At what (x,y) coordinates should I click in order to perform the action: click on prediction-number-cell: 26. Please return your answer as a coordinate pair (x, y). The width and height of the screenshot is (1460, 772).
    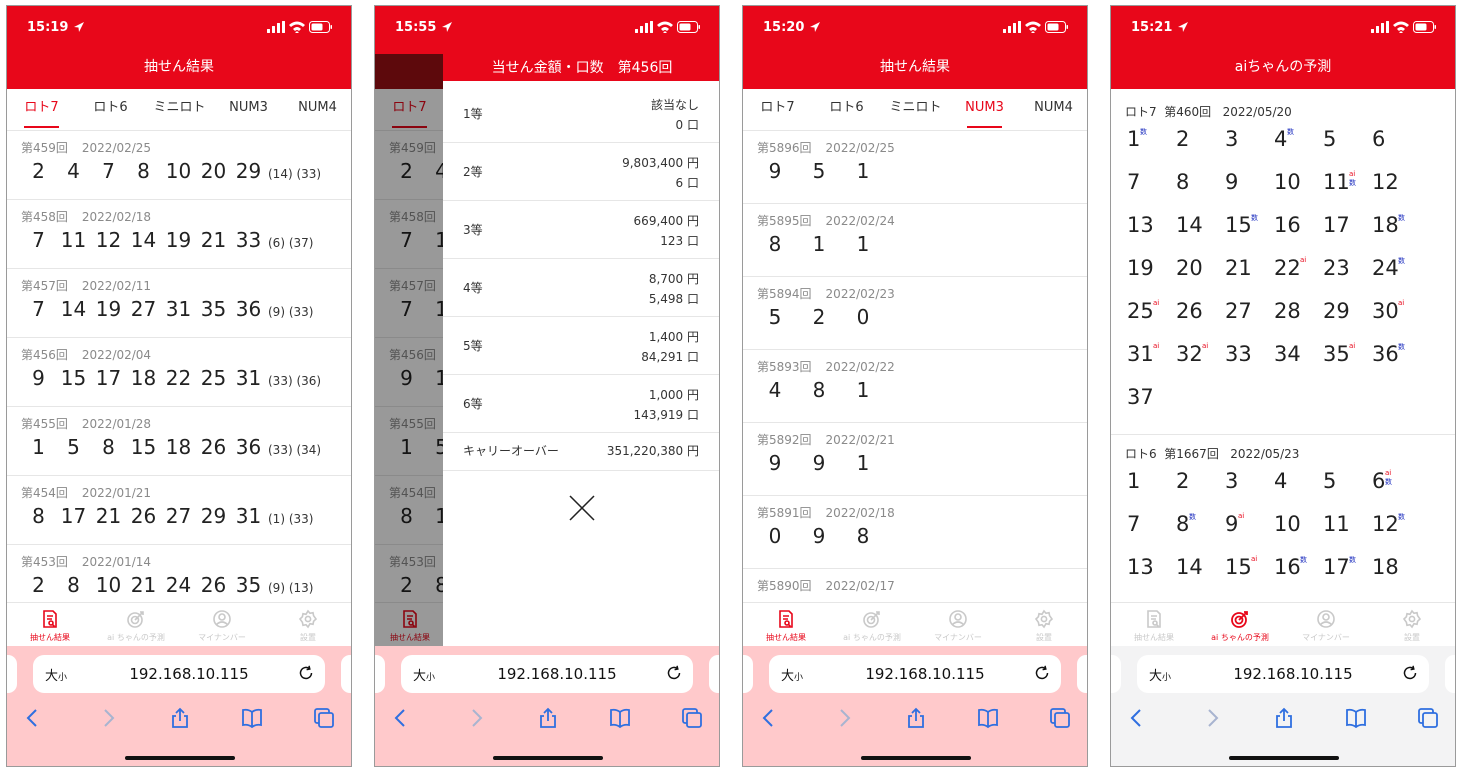
    Looking at the image, I should click on (1194, 312).